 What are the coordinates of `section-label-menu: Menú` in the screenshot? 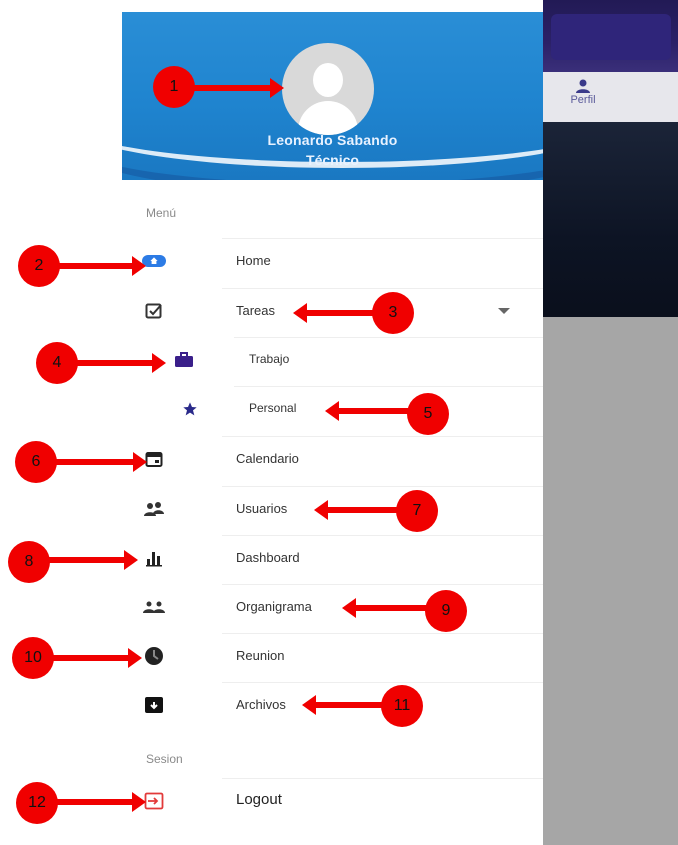 It's located at (161, 213).